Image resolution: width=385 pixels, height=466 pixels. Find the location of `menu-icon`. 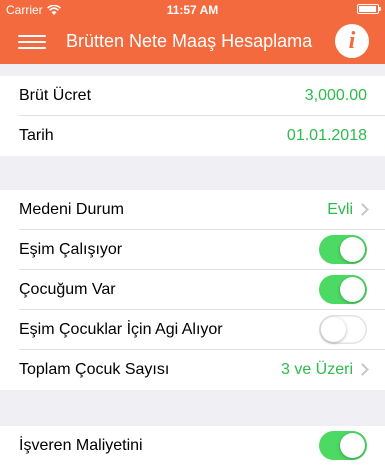

menu-icon is located at coordinates (32, 42).